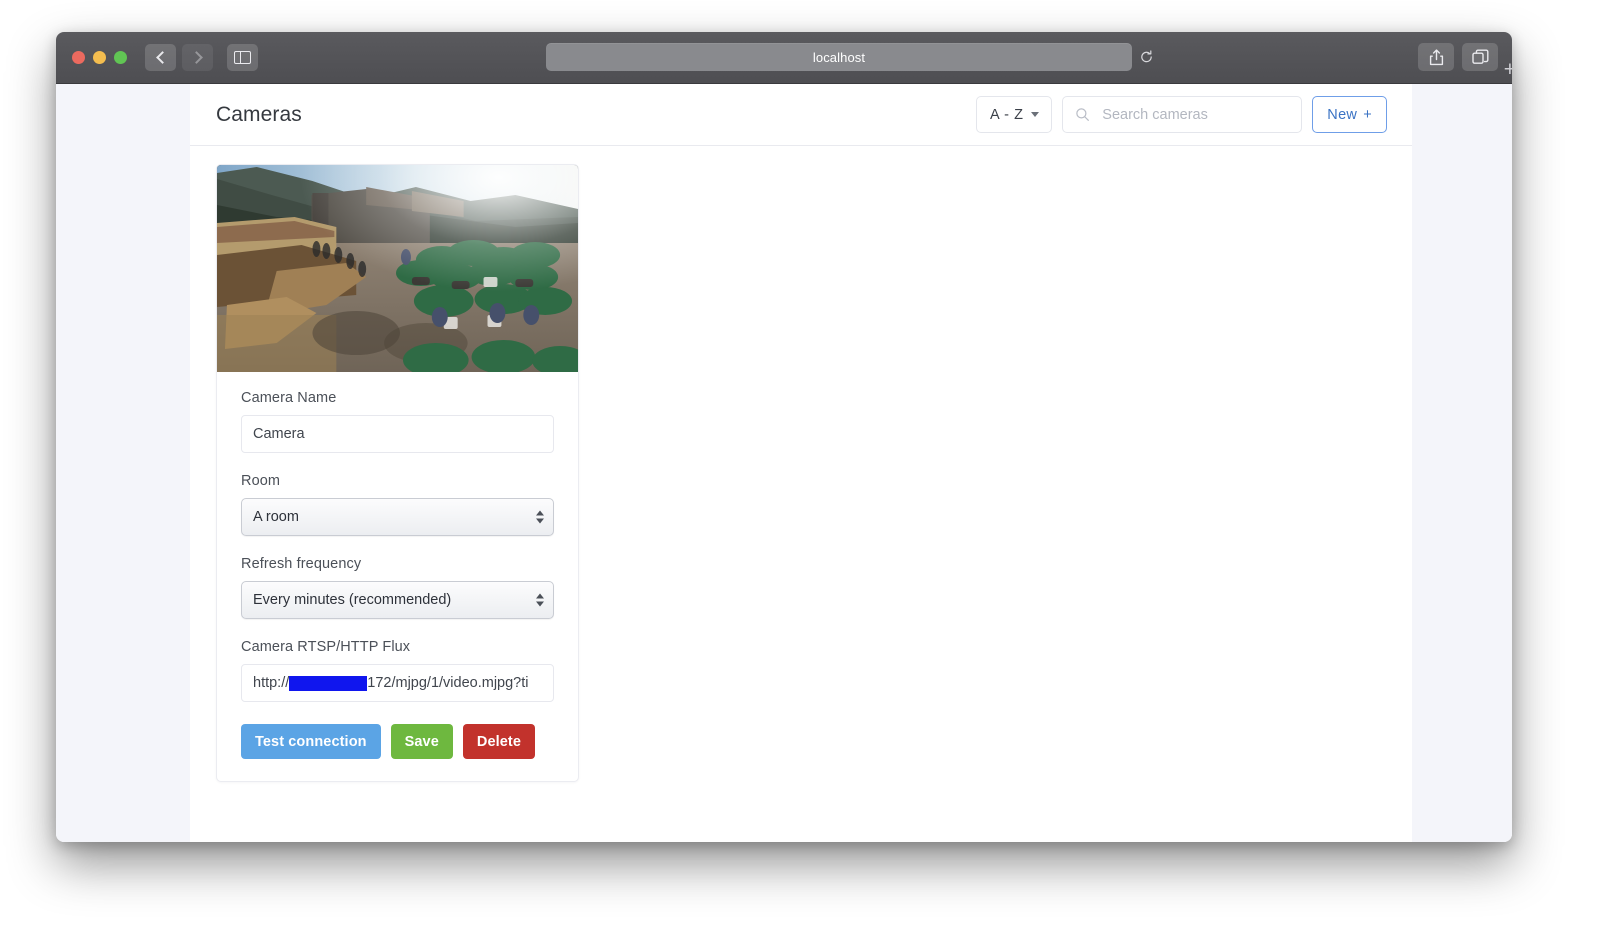 The width and height of the screenshot is (1600, 936). I want to click on camera-flux-prefix: http://, so click(271, 683).